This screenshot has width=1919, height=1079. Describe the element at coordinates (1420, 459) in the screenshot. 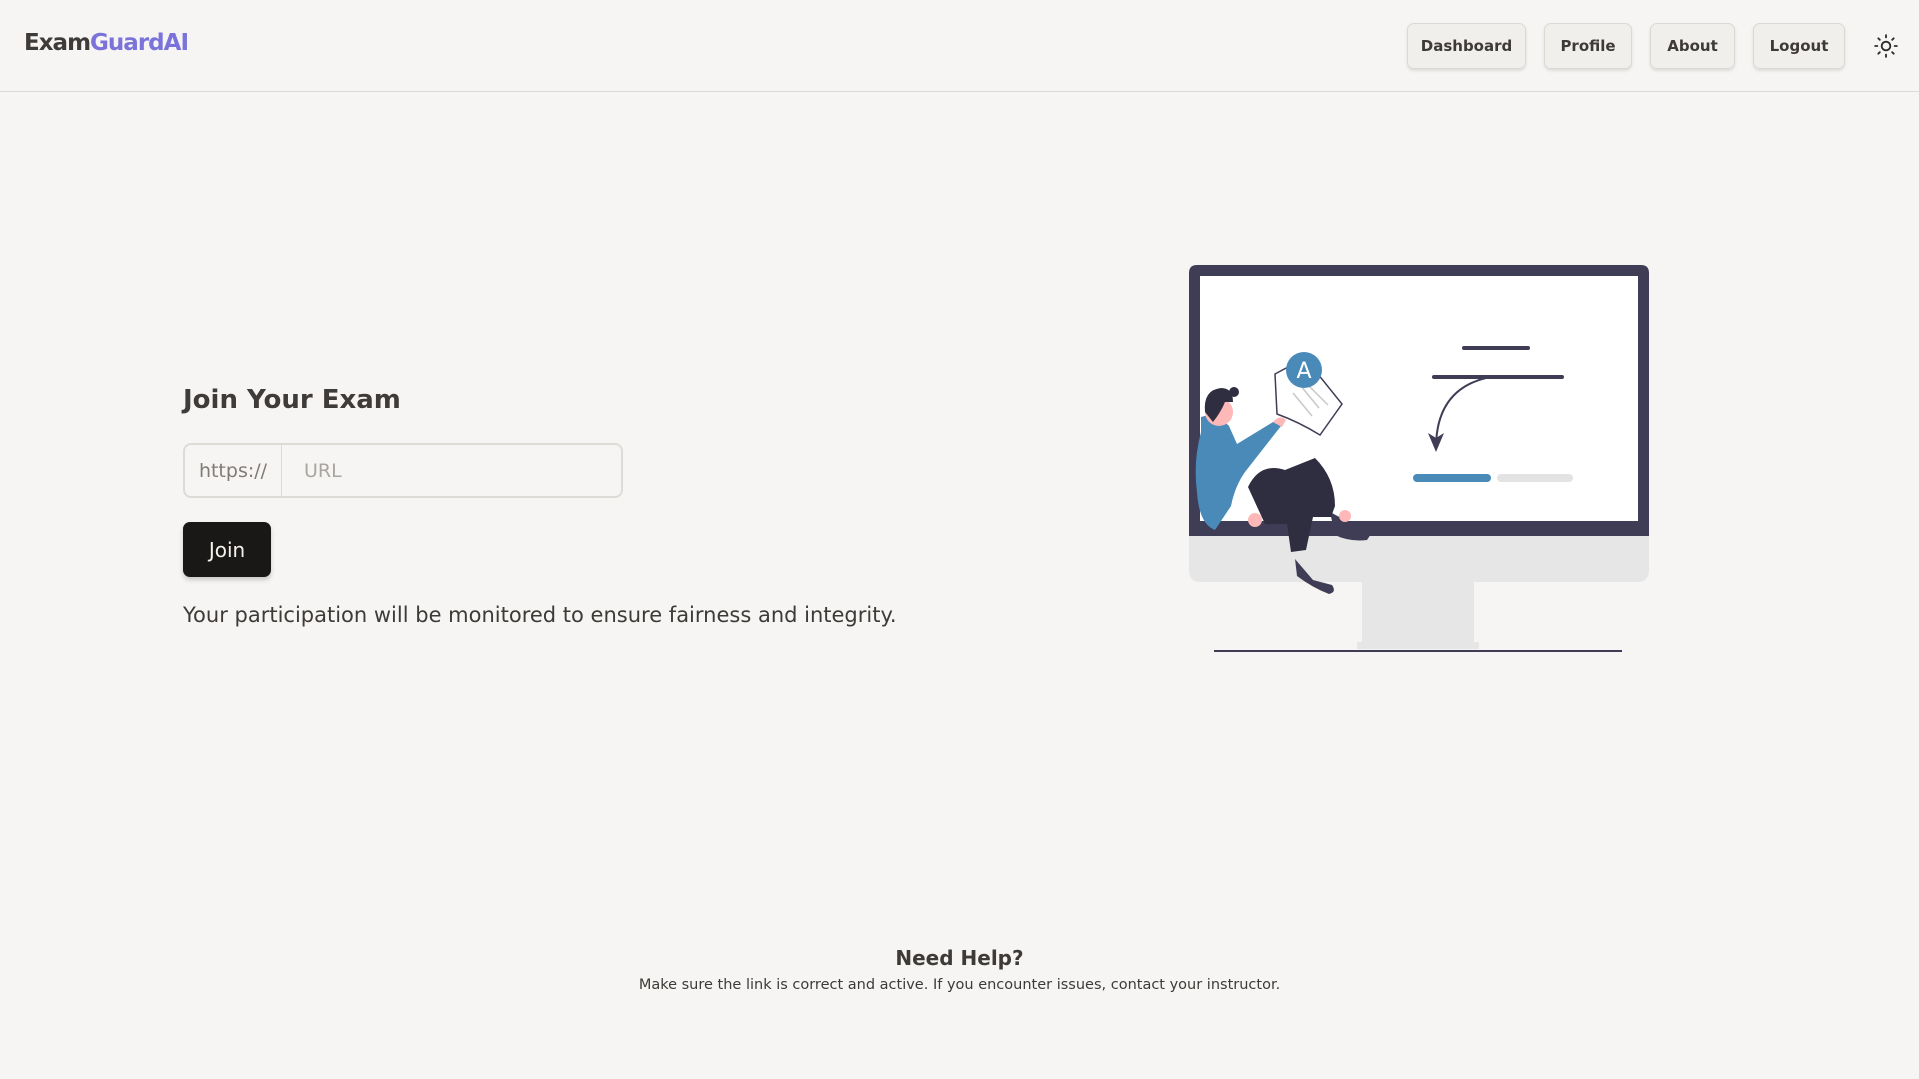

I see `exam-illustration: A` at that location.